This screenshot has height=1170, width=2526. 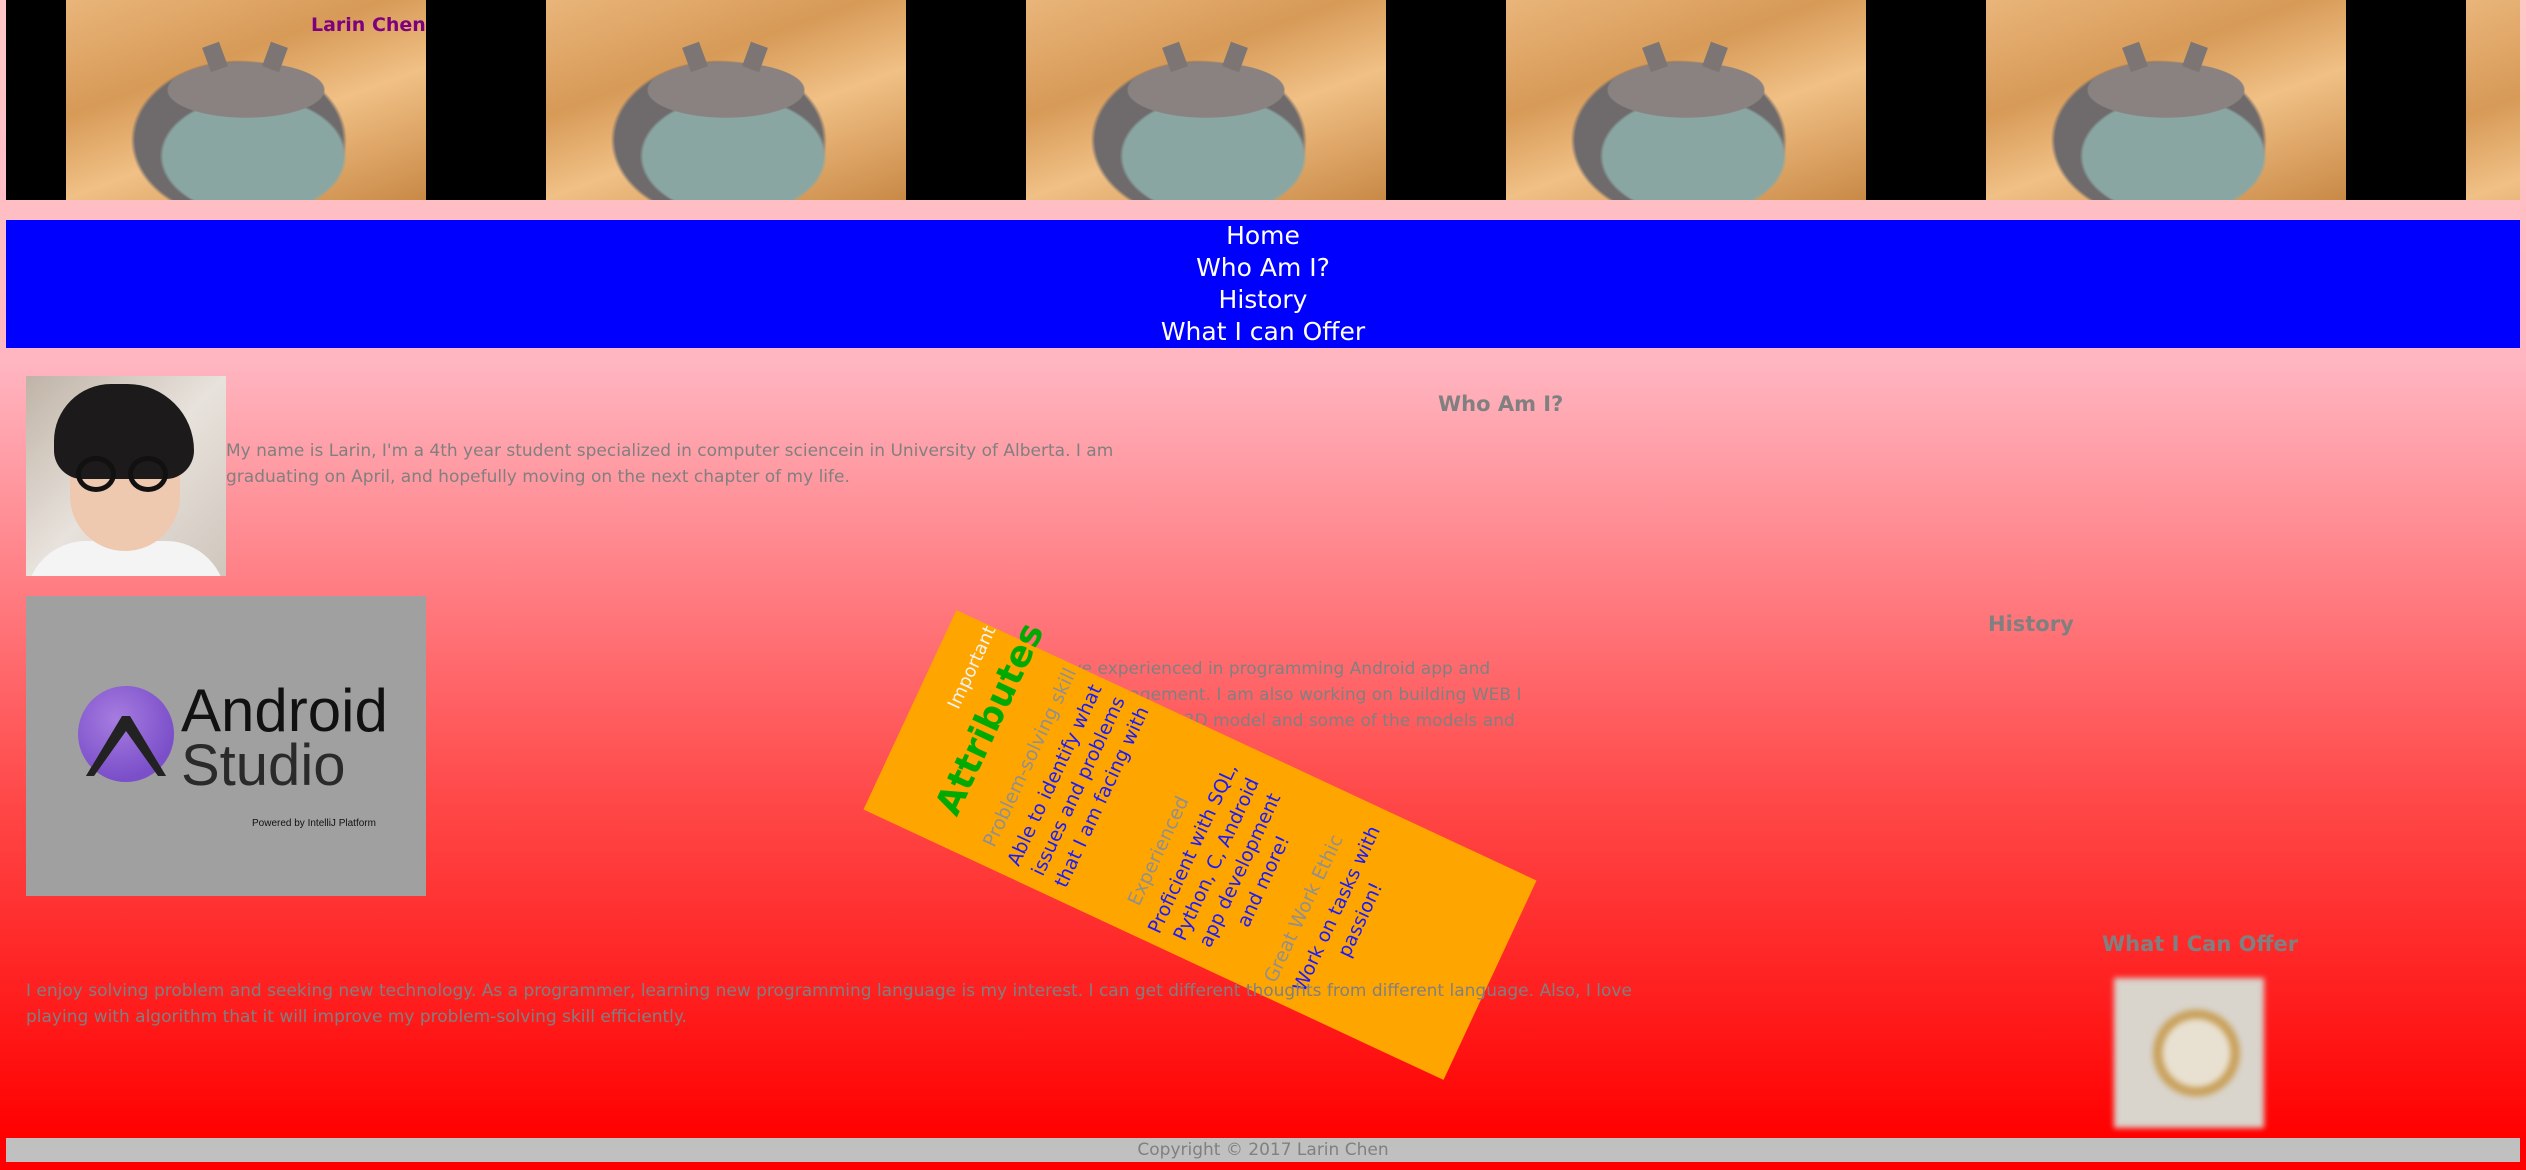 I want to click on who-am-i-heading: Who Am I?, so click(x=1501, y=404).